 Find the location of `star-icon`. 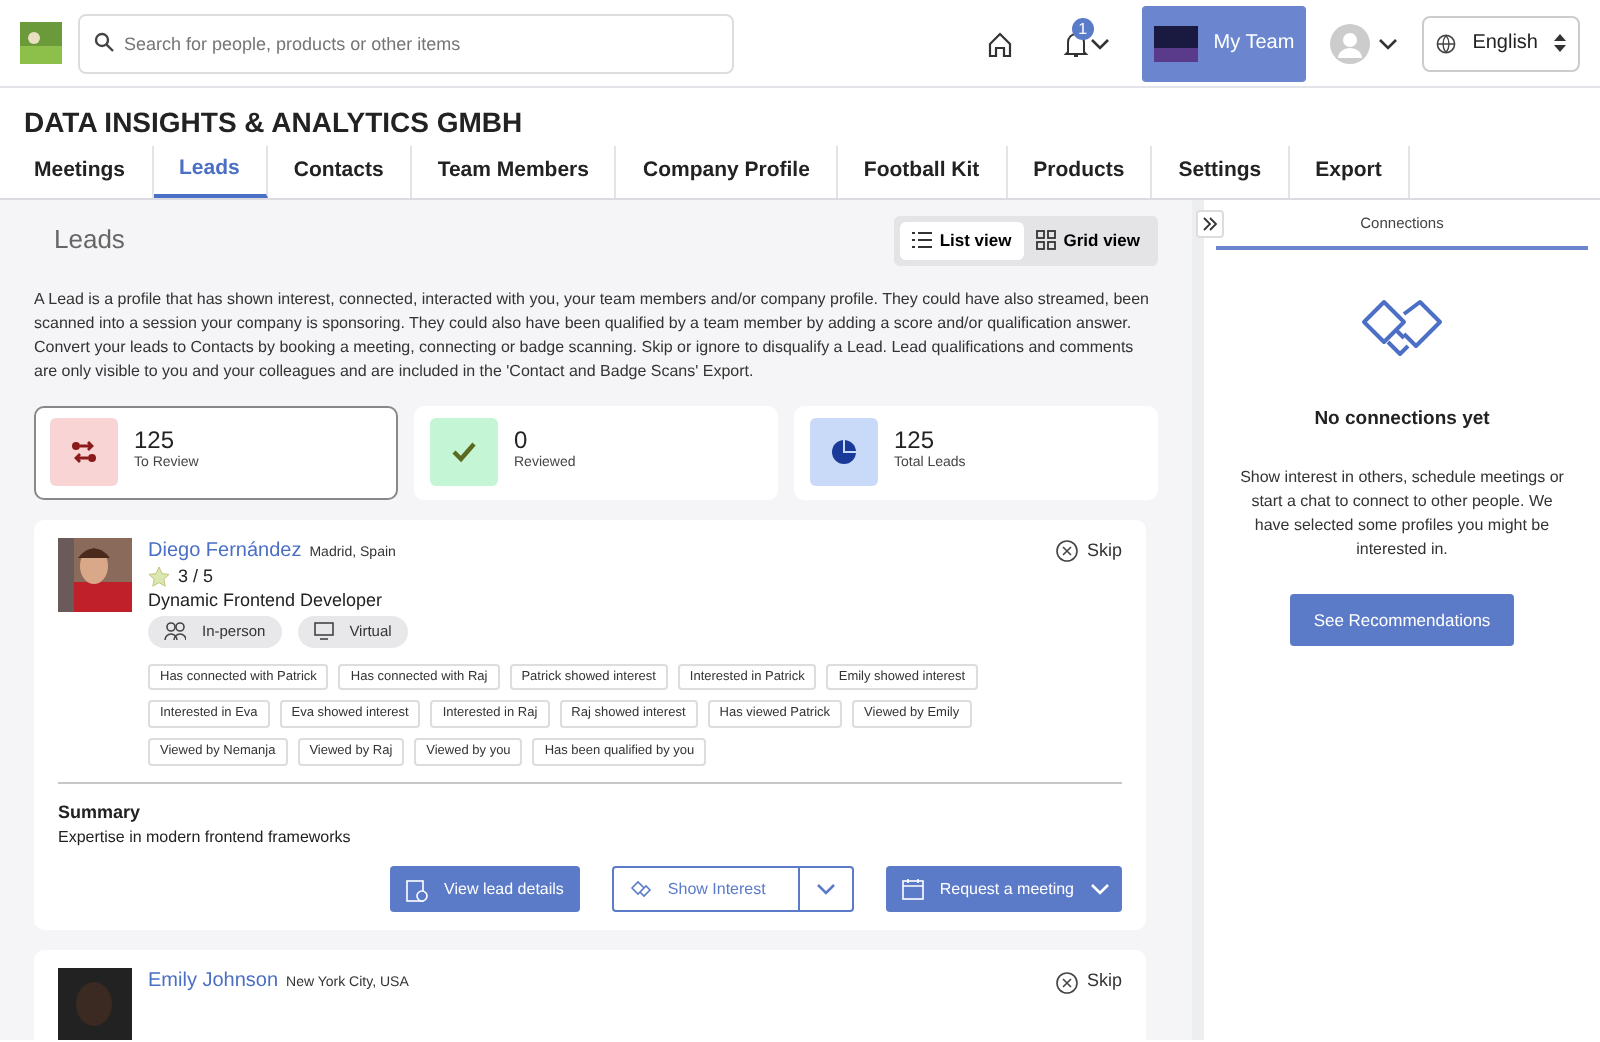

star-icon is located at coordinates (159, 576).